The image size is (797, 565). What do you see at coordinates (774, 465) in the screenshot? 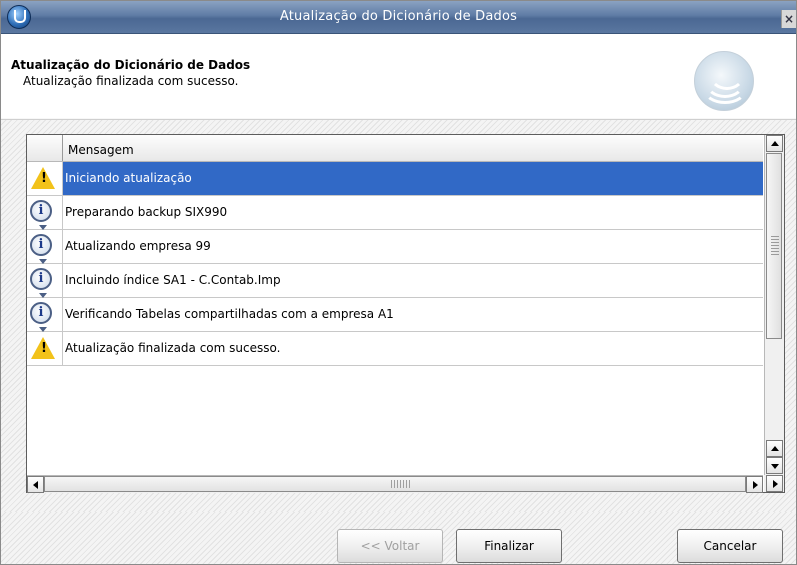
I see `scroll-down-button` at bounding box center [774, 465].